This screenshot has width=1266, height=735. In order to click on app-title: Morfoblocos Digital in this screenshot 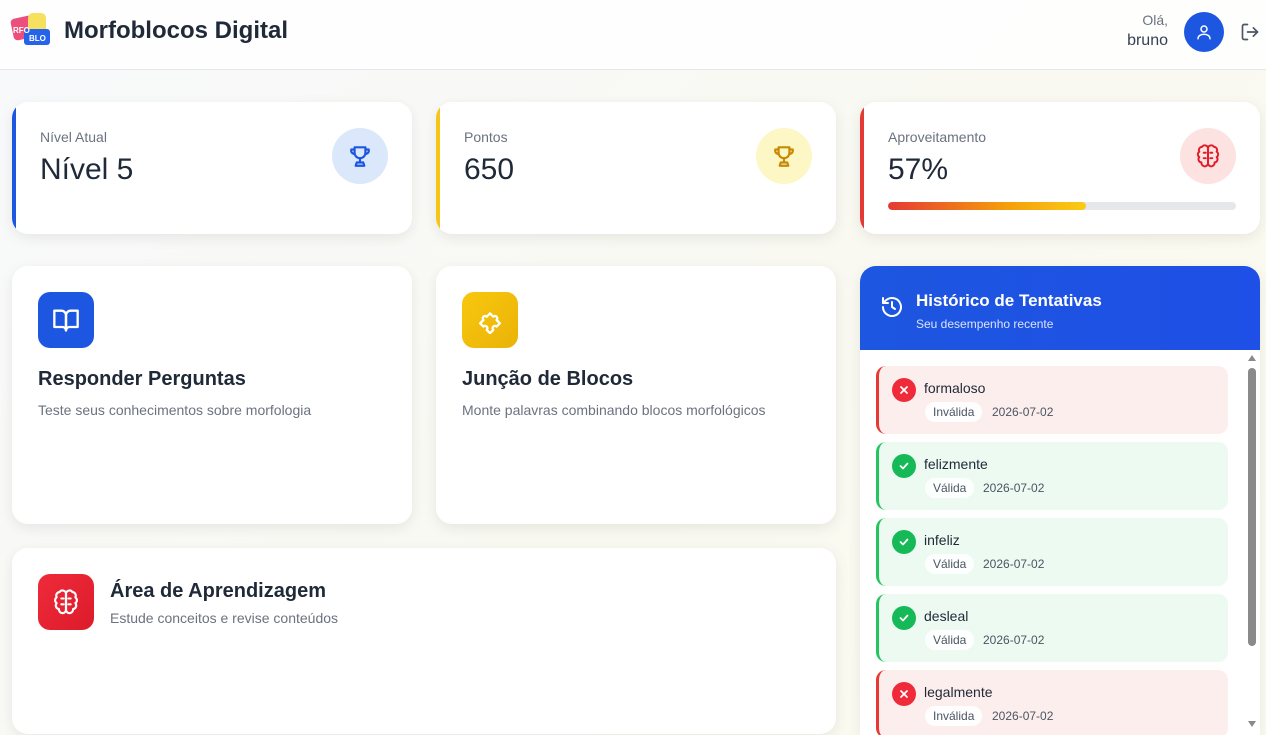, I will do `click(176, 30)`.